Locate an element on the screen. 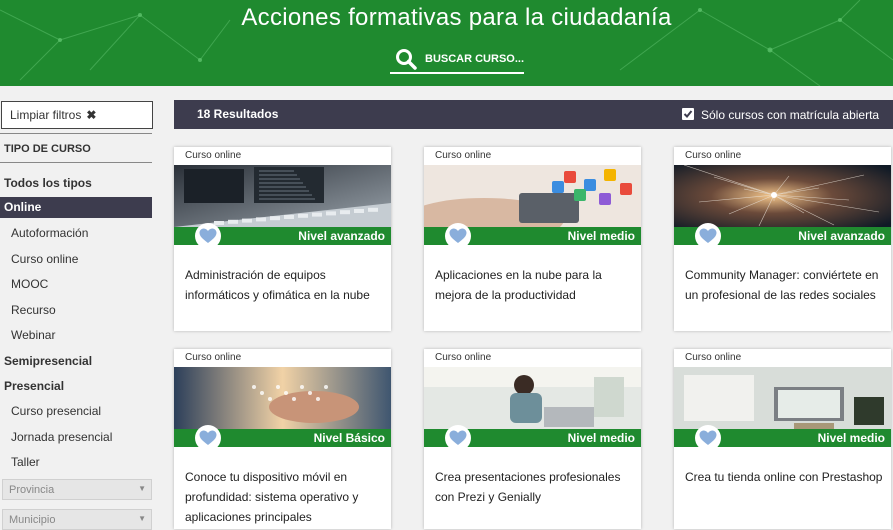 This screenshot has height=530, width=893. course-image-online-shop is located at coordinates (782, 398).